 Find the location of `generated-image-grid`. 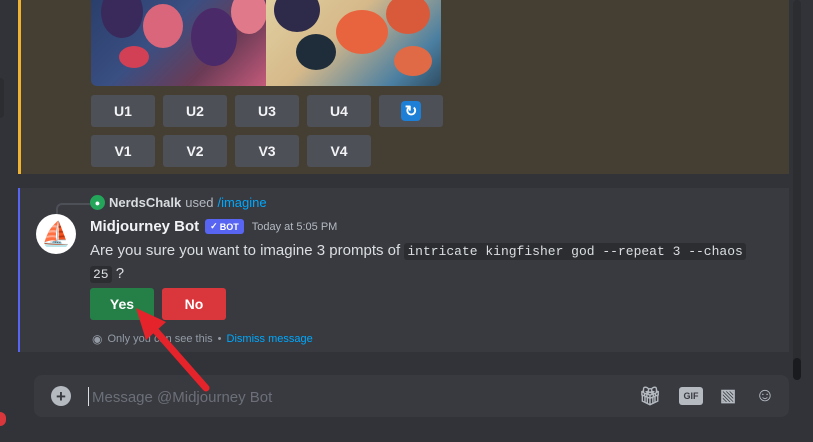

generated-image-grid is located at coordinates (266, 43).